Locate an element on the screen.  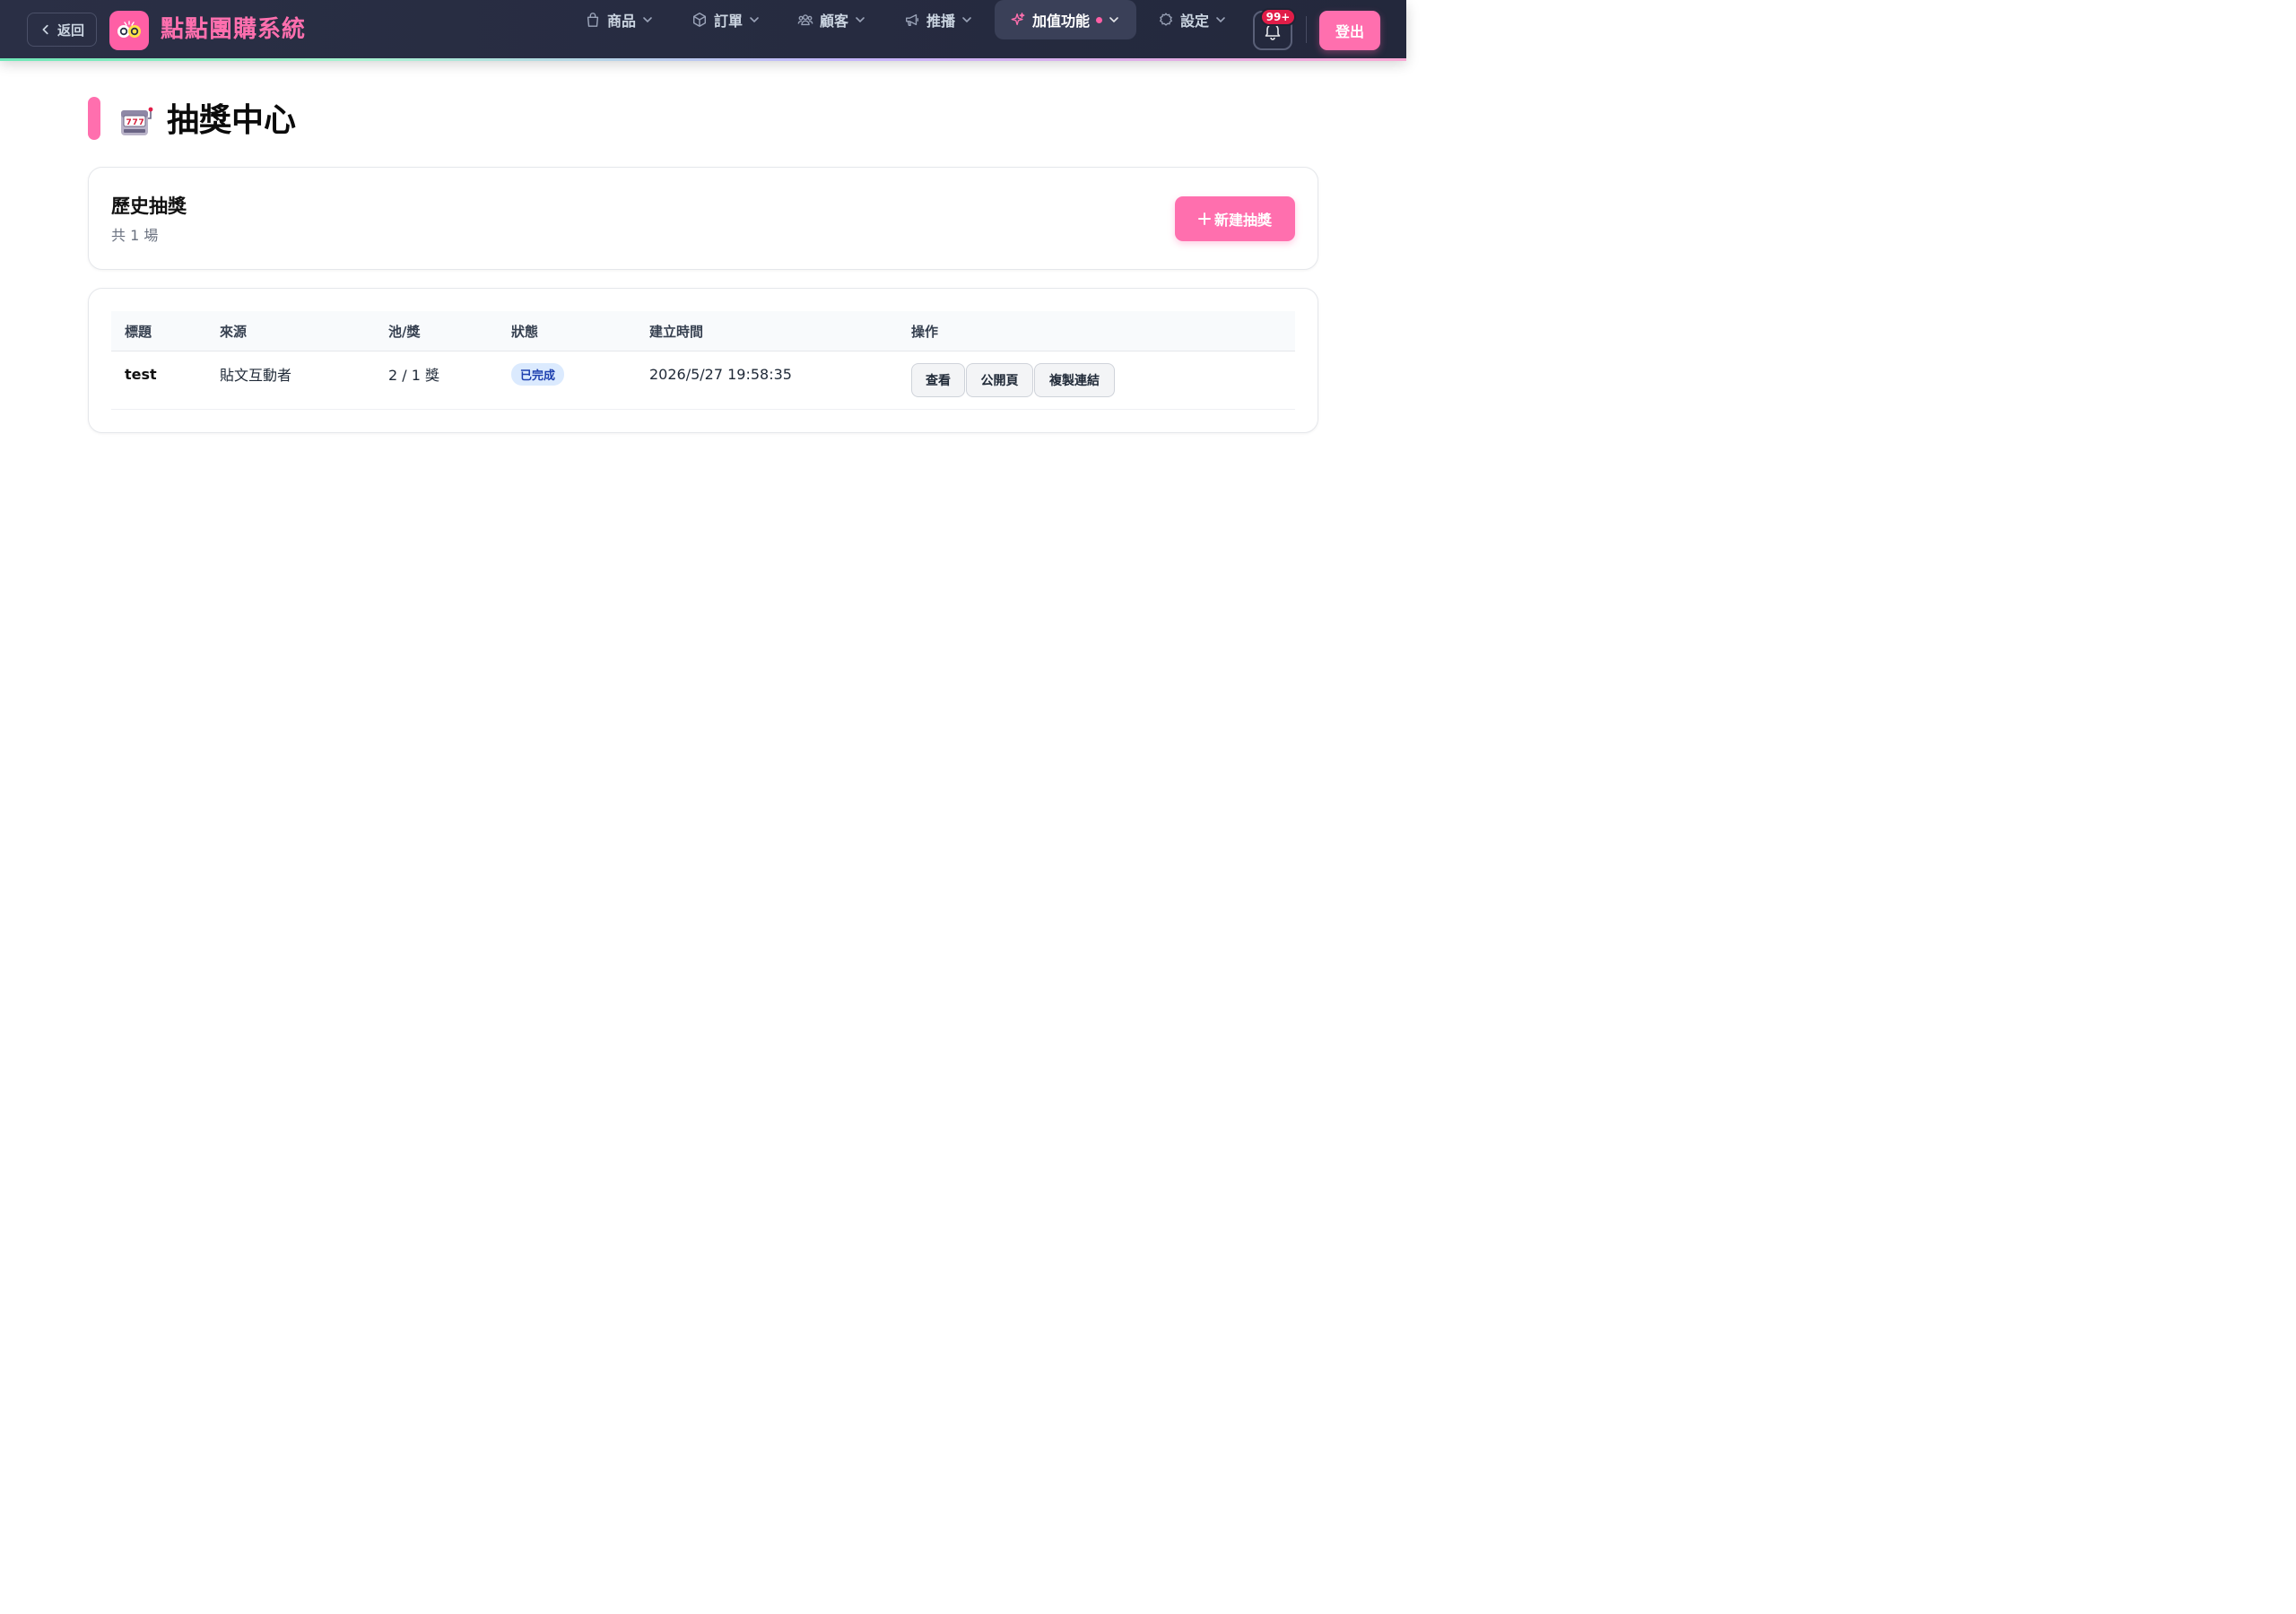
bag-icon is located at coordinates (593, 20).